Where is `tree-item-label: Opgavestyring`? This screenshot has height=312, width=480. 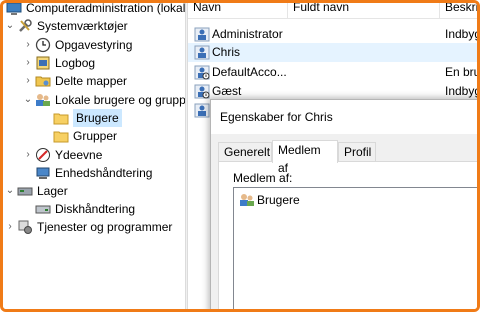
tree-item-label: Opgavestyring is located at coordinates (94, 45).